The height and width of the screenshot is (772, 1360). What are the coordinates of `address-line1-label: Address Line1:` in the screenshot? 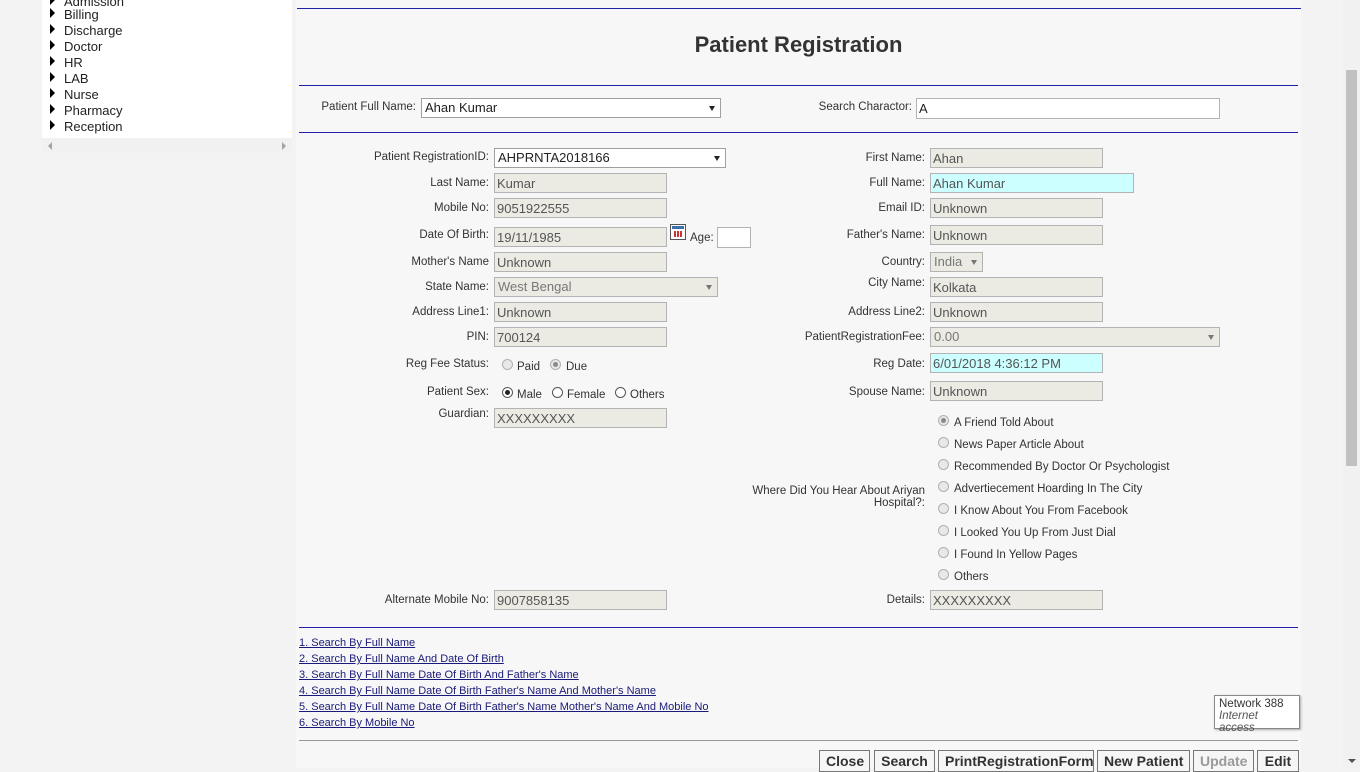 It's located at (450, 312).